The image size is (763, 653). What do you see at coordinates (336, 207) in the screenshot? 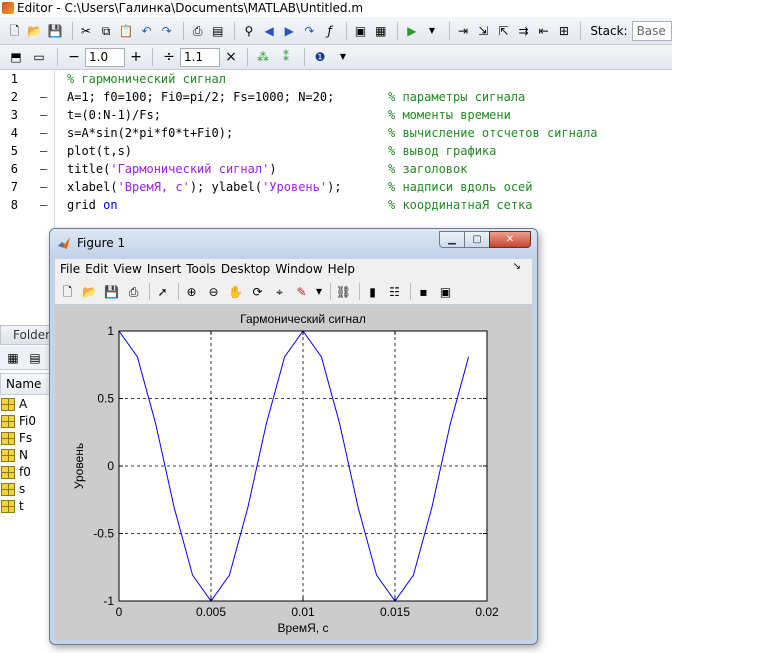
I see `code-line: 8 — grid on % координатнаЯ сетка` at bounding box center [336, 207].